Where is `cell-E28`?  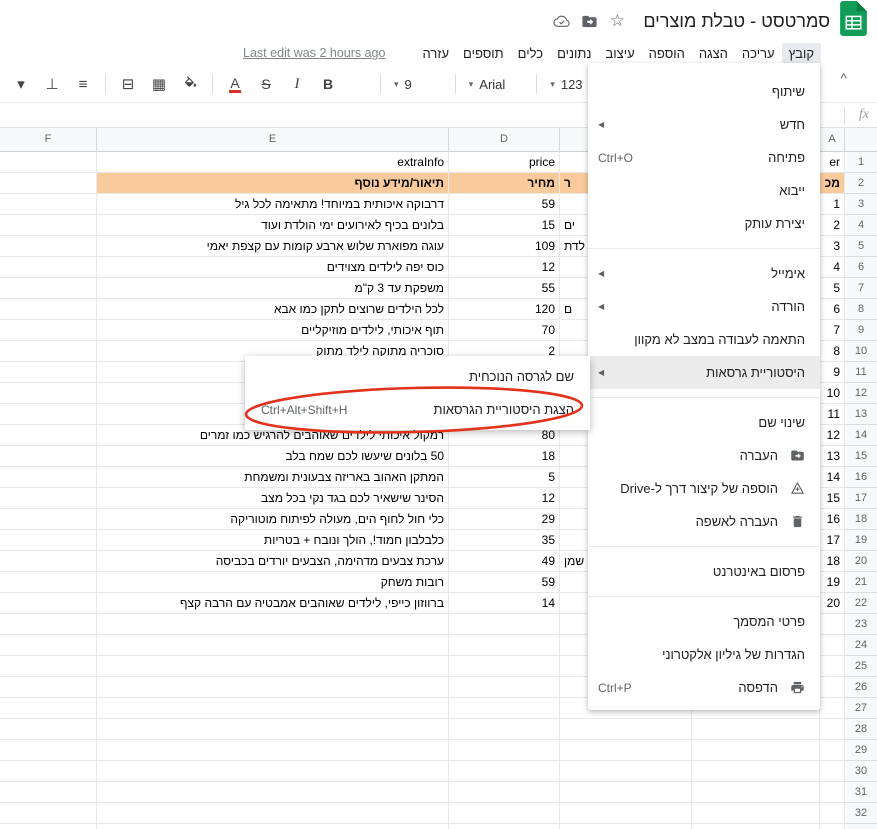 cell-E28 is located at coordinates (273, 729).